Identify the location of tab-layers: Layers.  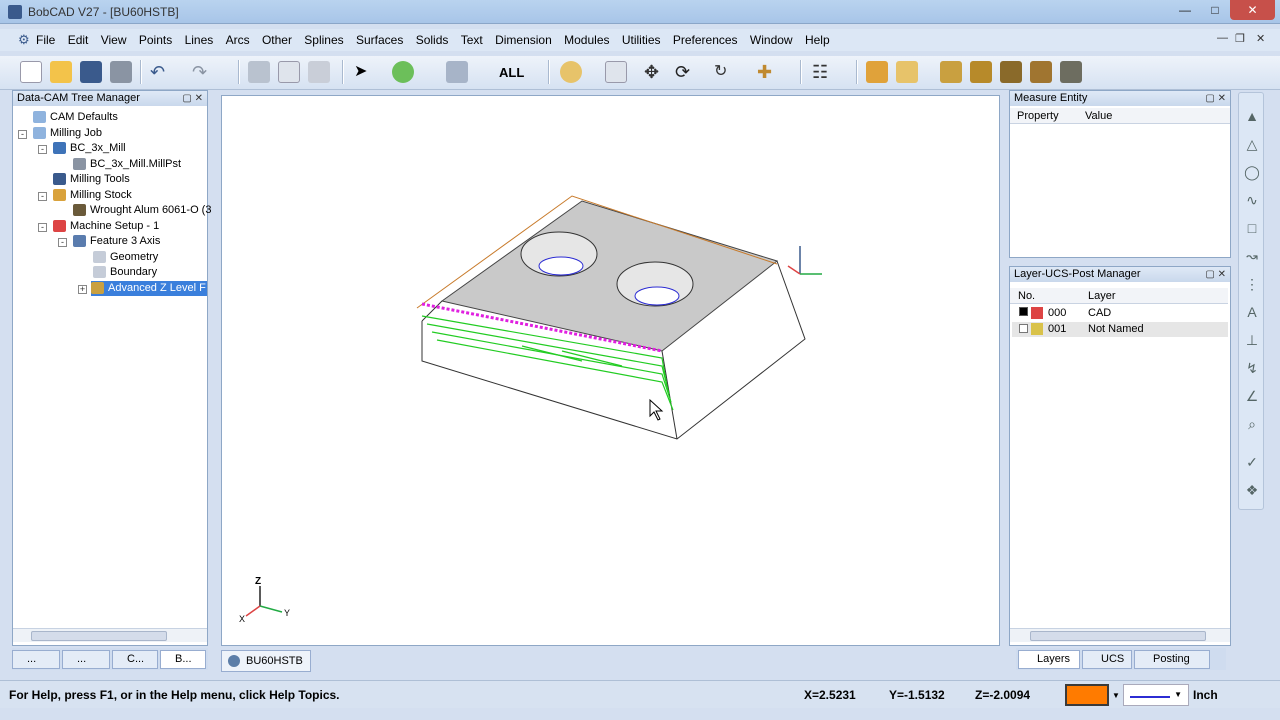
(1049, 659).